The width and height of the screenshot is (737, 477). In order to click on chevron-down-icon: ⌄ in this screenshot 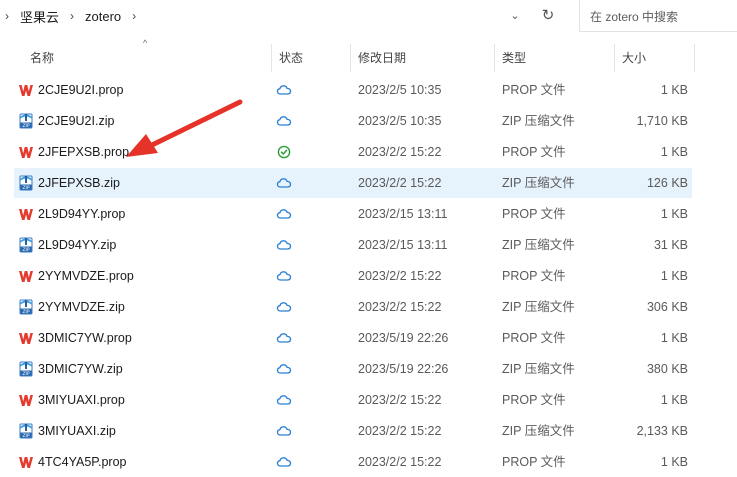, I will do `click(515, 16)`.